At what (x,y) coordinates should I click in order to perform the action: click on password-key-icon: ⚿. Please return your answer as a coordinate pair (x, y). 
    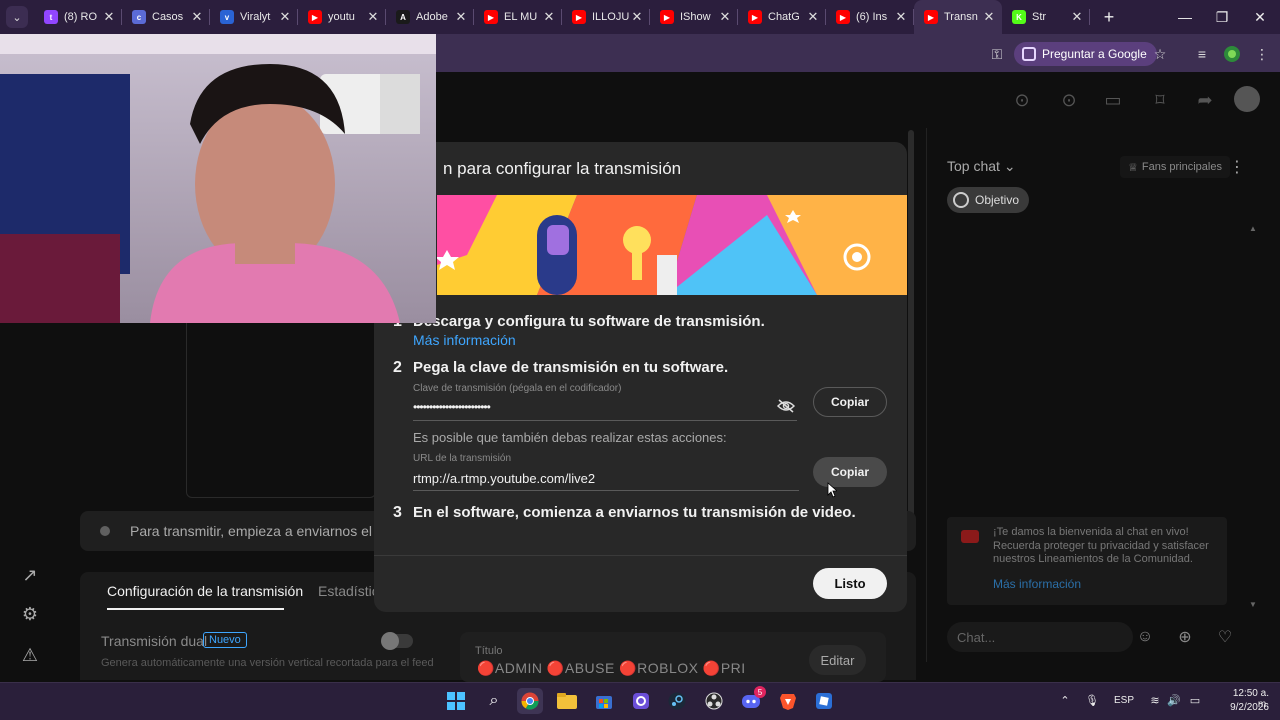
    Looking at the image, I should click on (997, 54).